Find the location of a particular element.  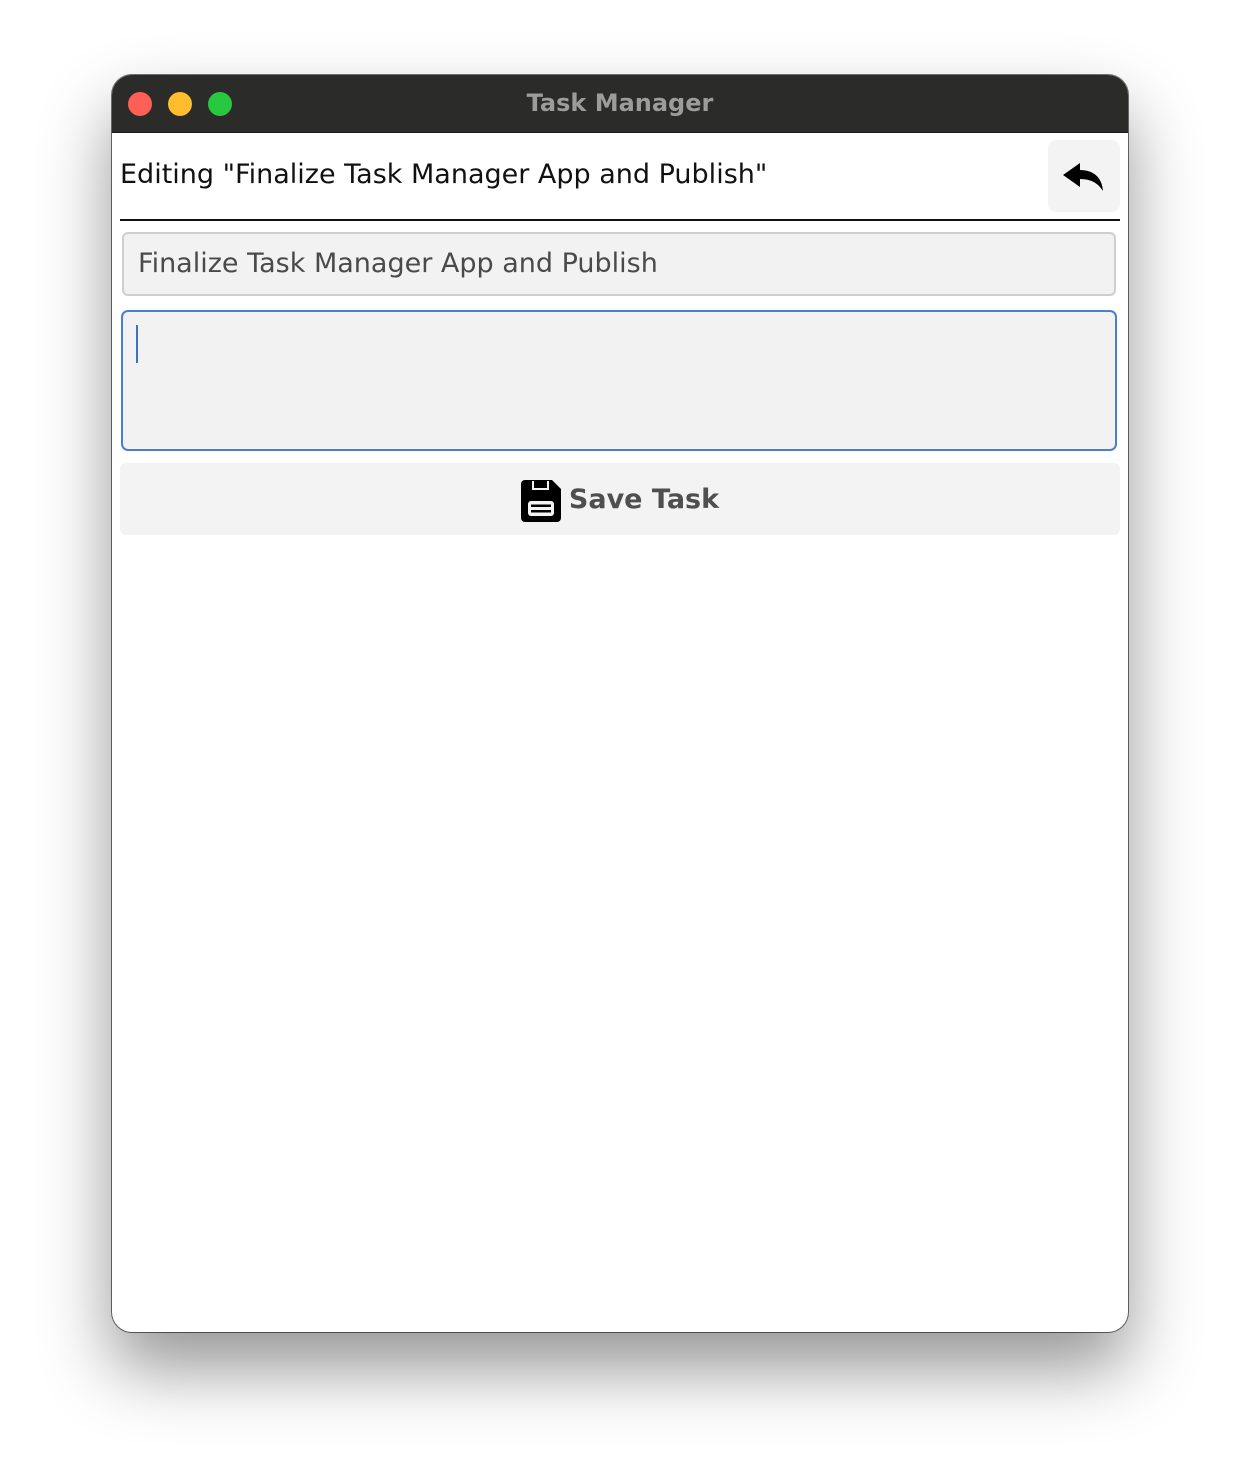

save-task-button: Save Task is located at coordinates (620, 499).